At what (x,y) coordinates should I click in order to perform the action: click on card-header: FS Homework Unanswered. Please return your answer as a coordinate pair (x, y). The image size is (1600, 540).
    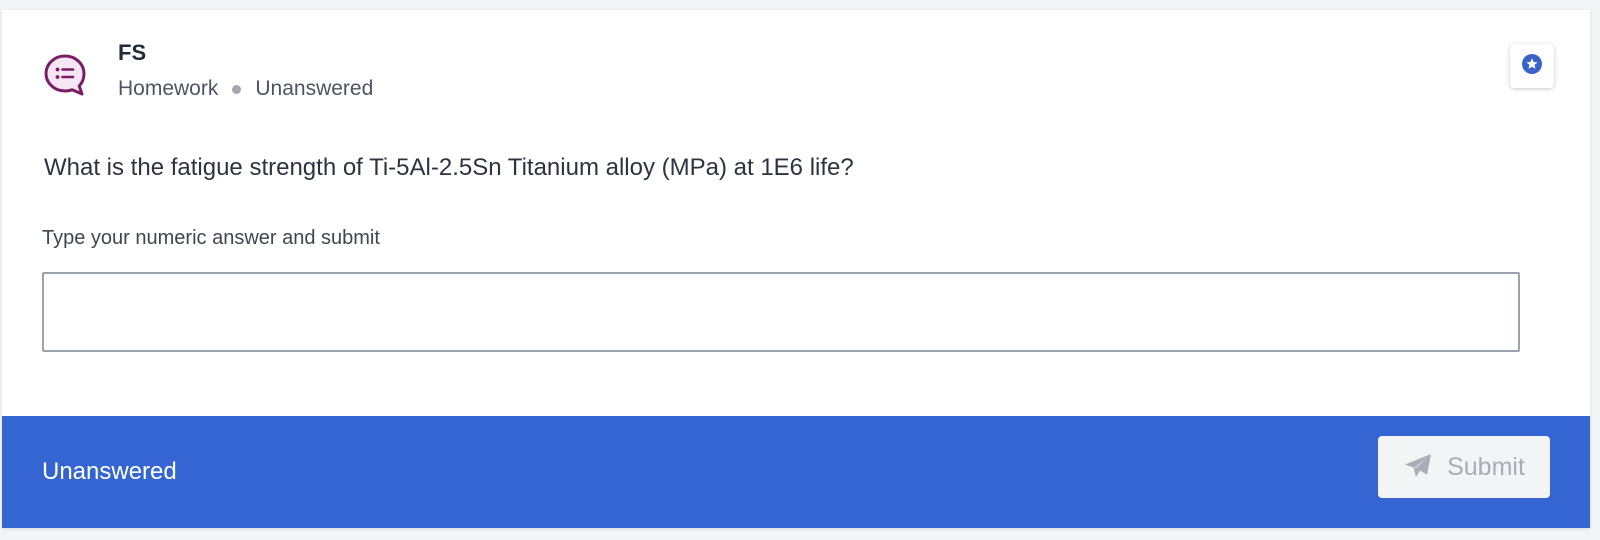
    Looking at the image, I should click on (207, 71).